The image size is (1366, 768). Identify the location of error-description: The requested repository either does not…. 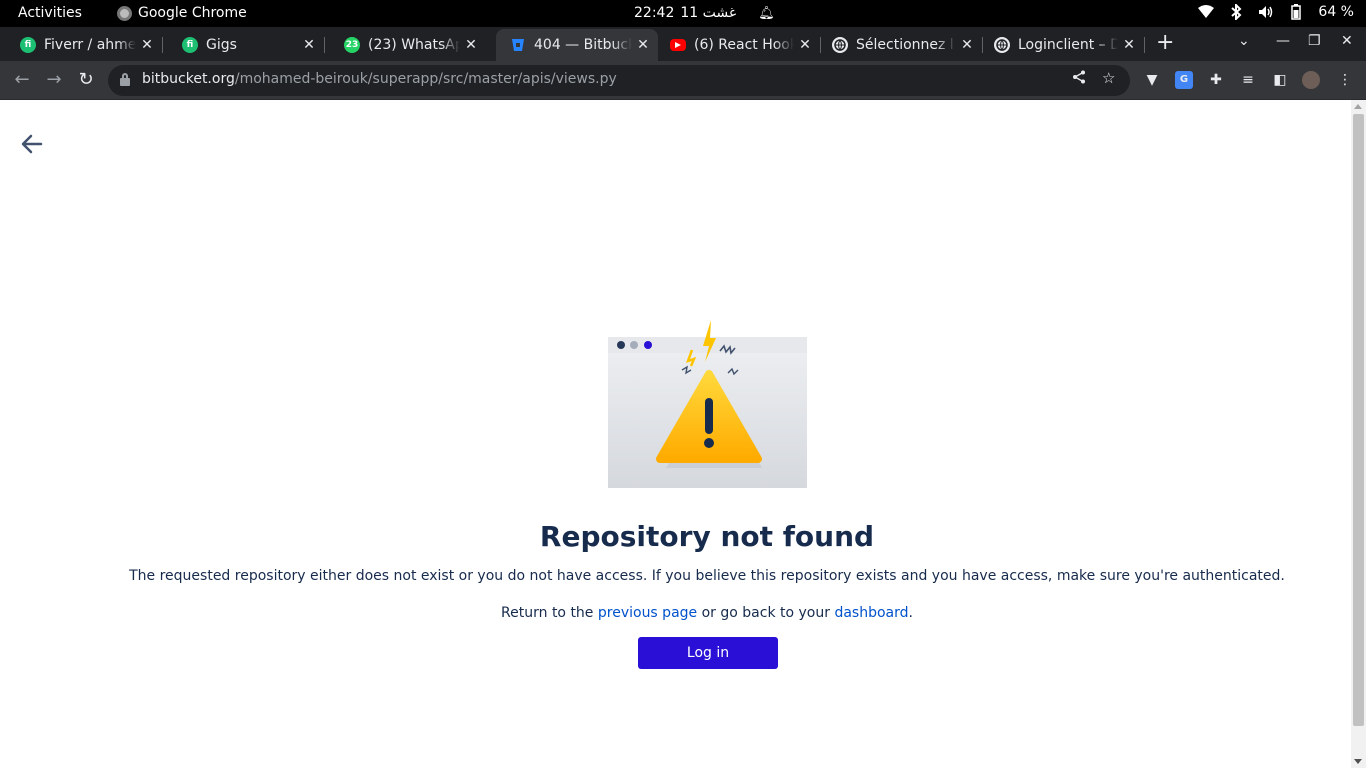
(707, 576).